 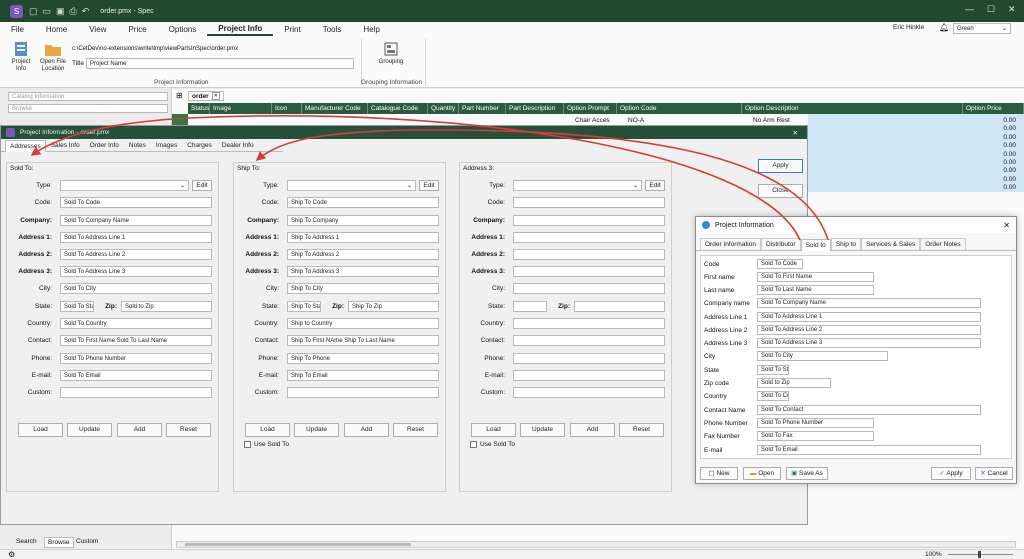 What do you see at coordinates (815, 290) in the screenshot?
I see `field-input: Sold To Last Name` at bounding box center [815, 290].